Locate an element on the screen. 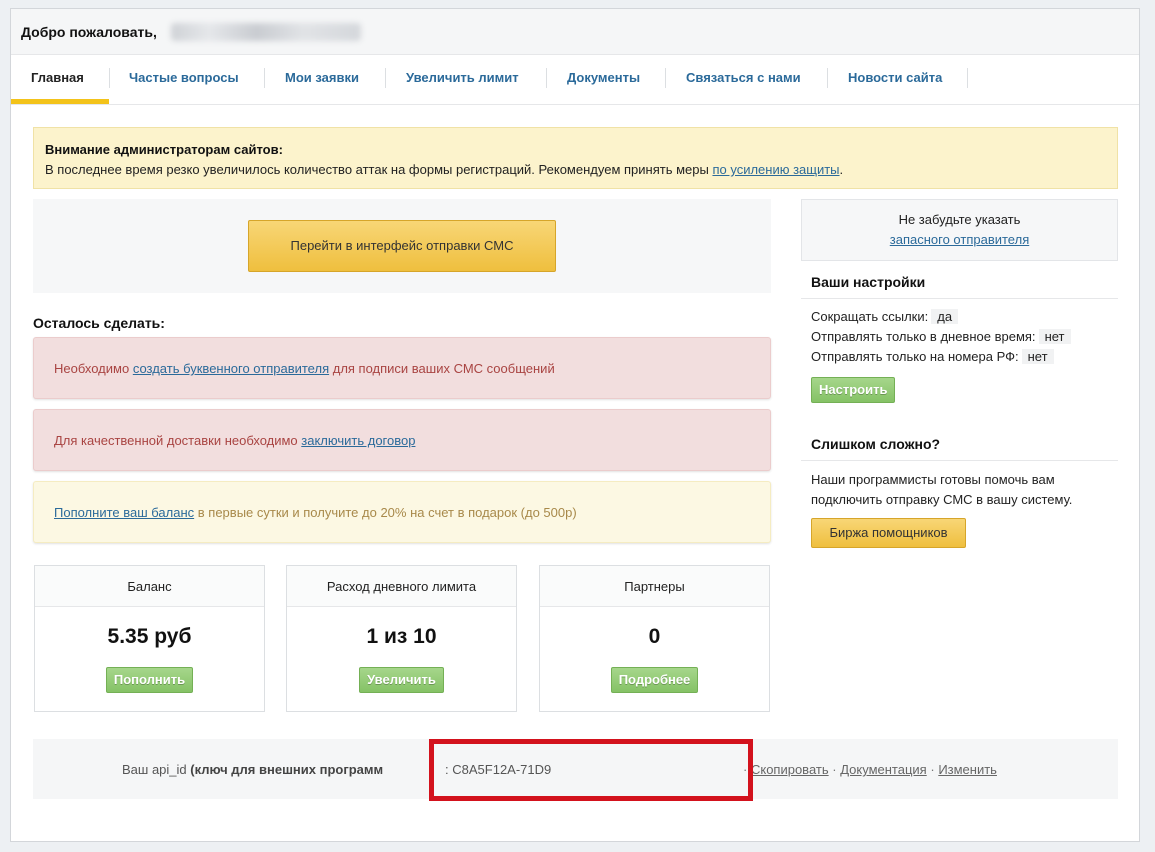 The height and width of the screenshot is (852, 1155). active-tab-indicator is located at coordinates (60, 101).